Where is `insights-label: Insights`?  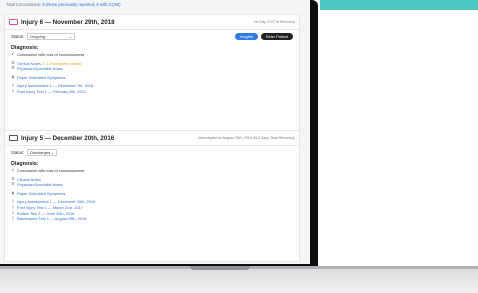
insights-label: Insights is located at coordinates (246, 36).